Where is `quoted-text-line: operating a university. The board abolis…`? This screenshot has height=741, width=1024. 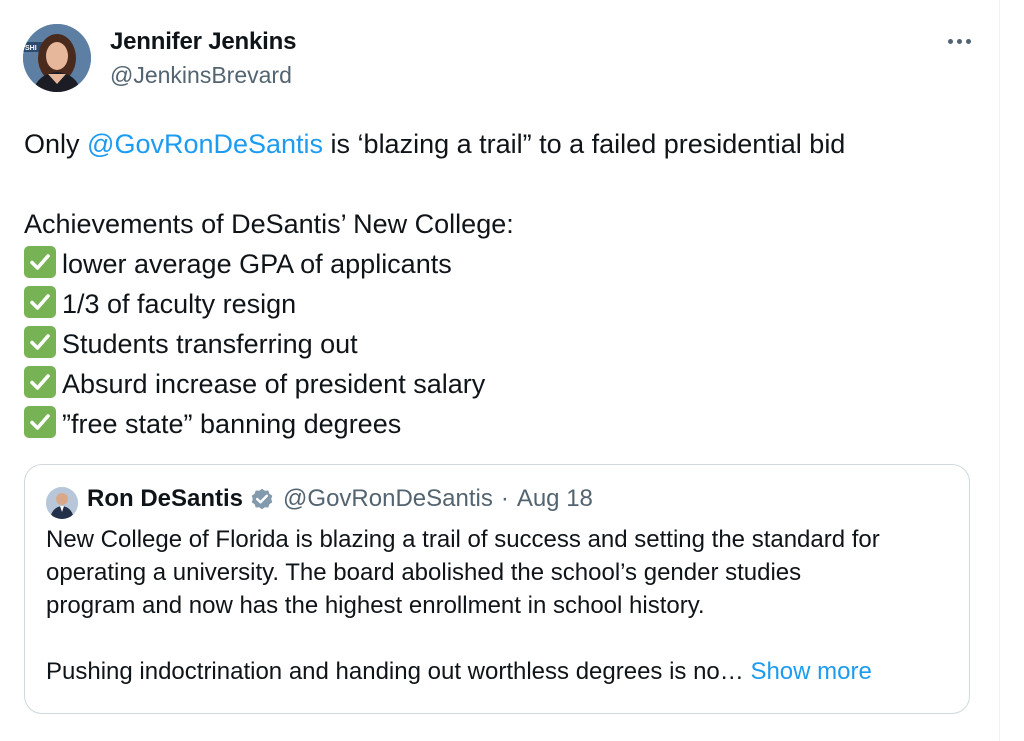
quoted-text-line: operating a university. The board abolis… is located at coordinates (424, 572).